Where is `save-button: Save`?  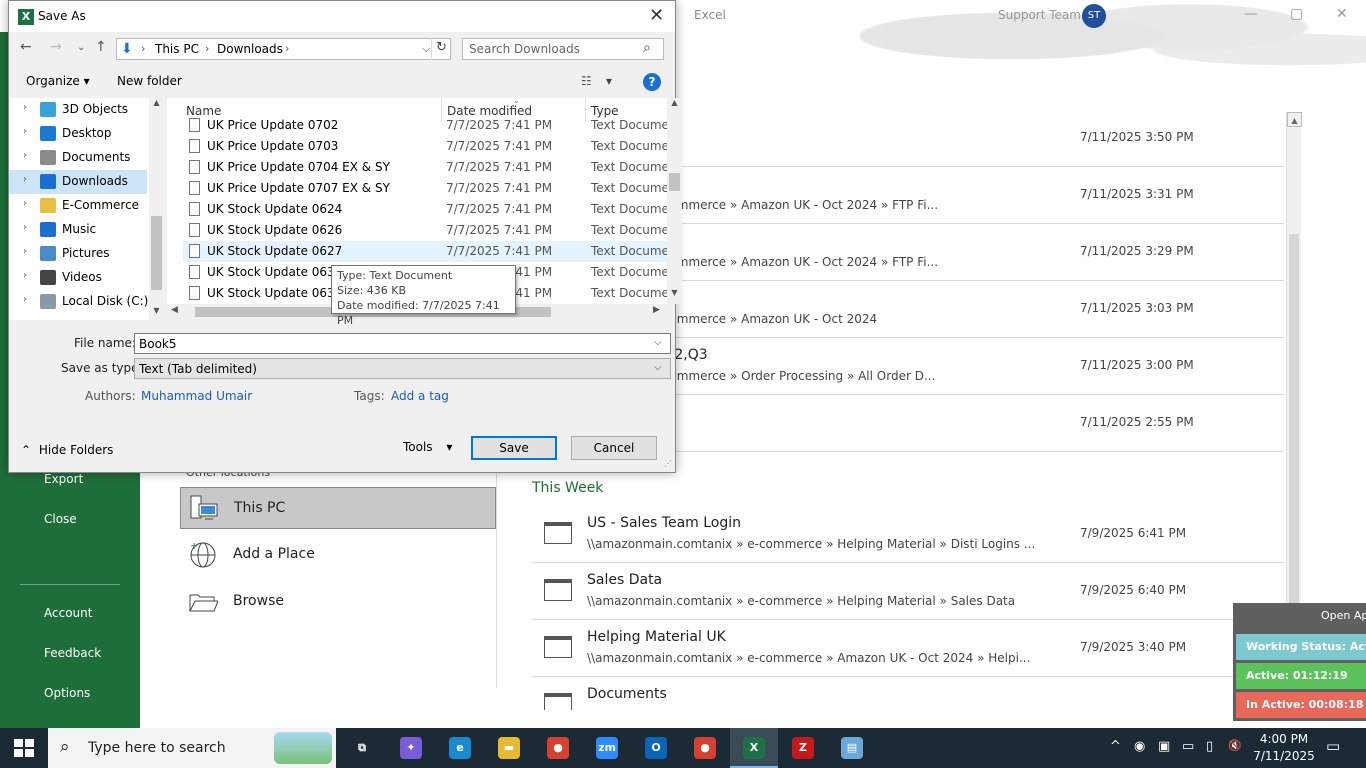
save-button: Save is located at coordinates (514, 448).